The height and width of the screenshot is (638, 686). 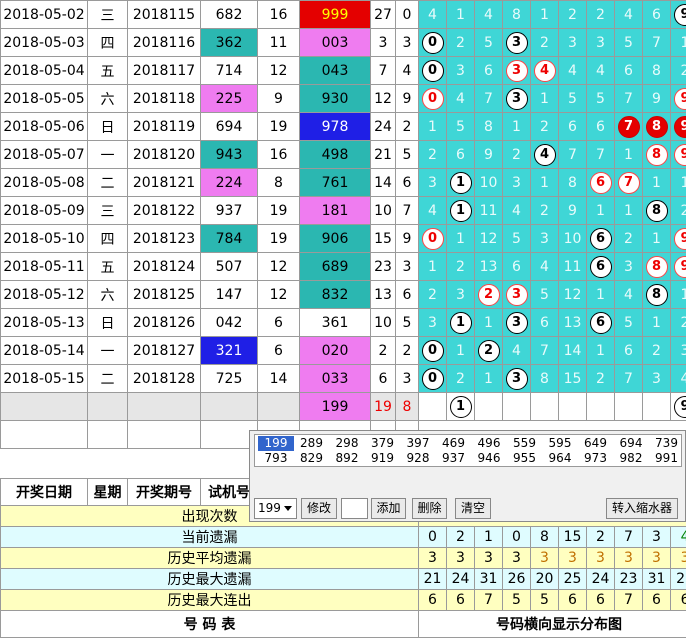 I want to click on draw-date: 2018-05-06, so click(x=44, y=127).